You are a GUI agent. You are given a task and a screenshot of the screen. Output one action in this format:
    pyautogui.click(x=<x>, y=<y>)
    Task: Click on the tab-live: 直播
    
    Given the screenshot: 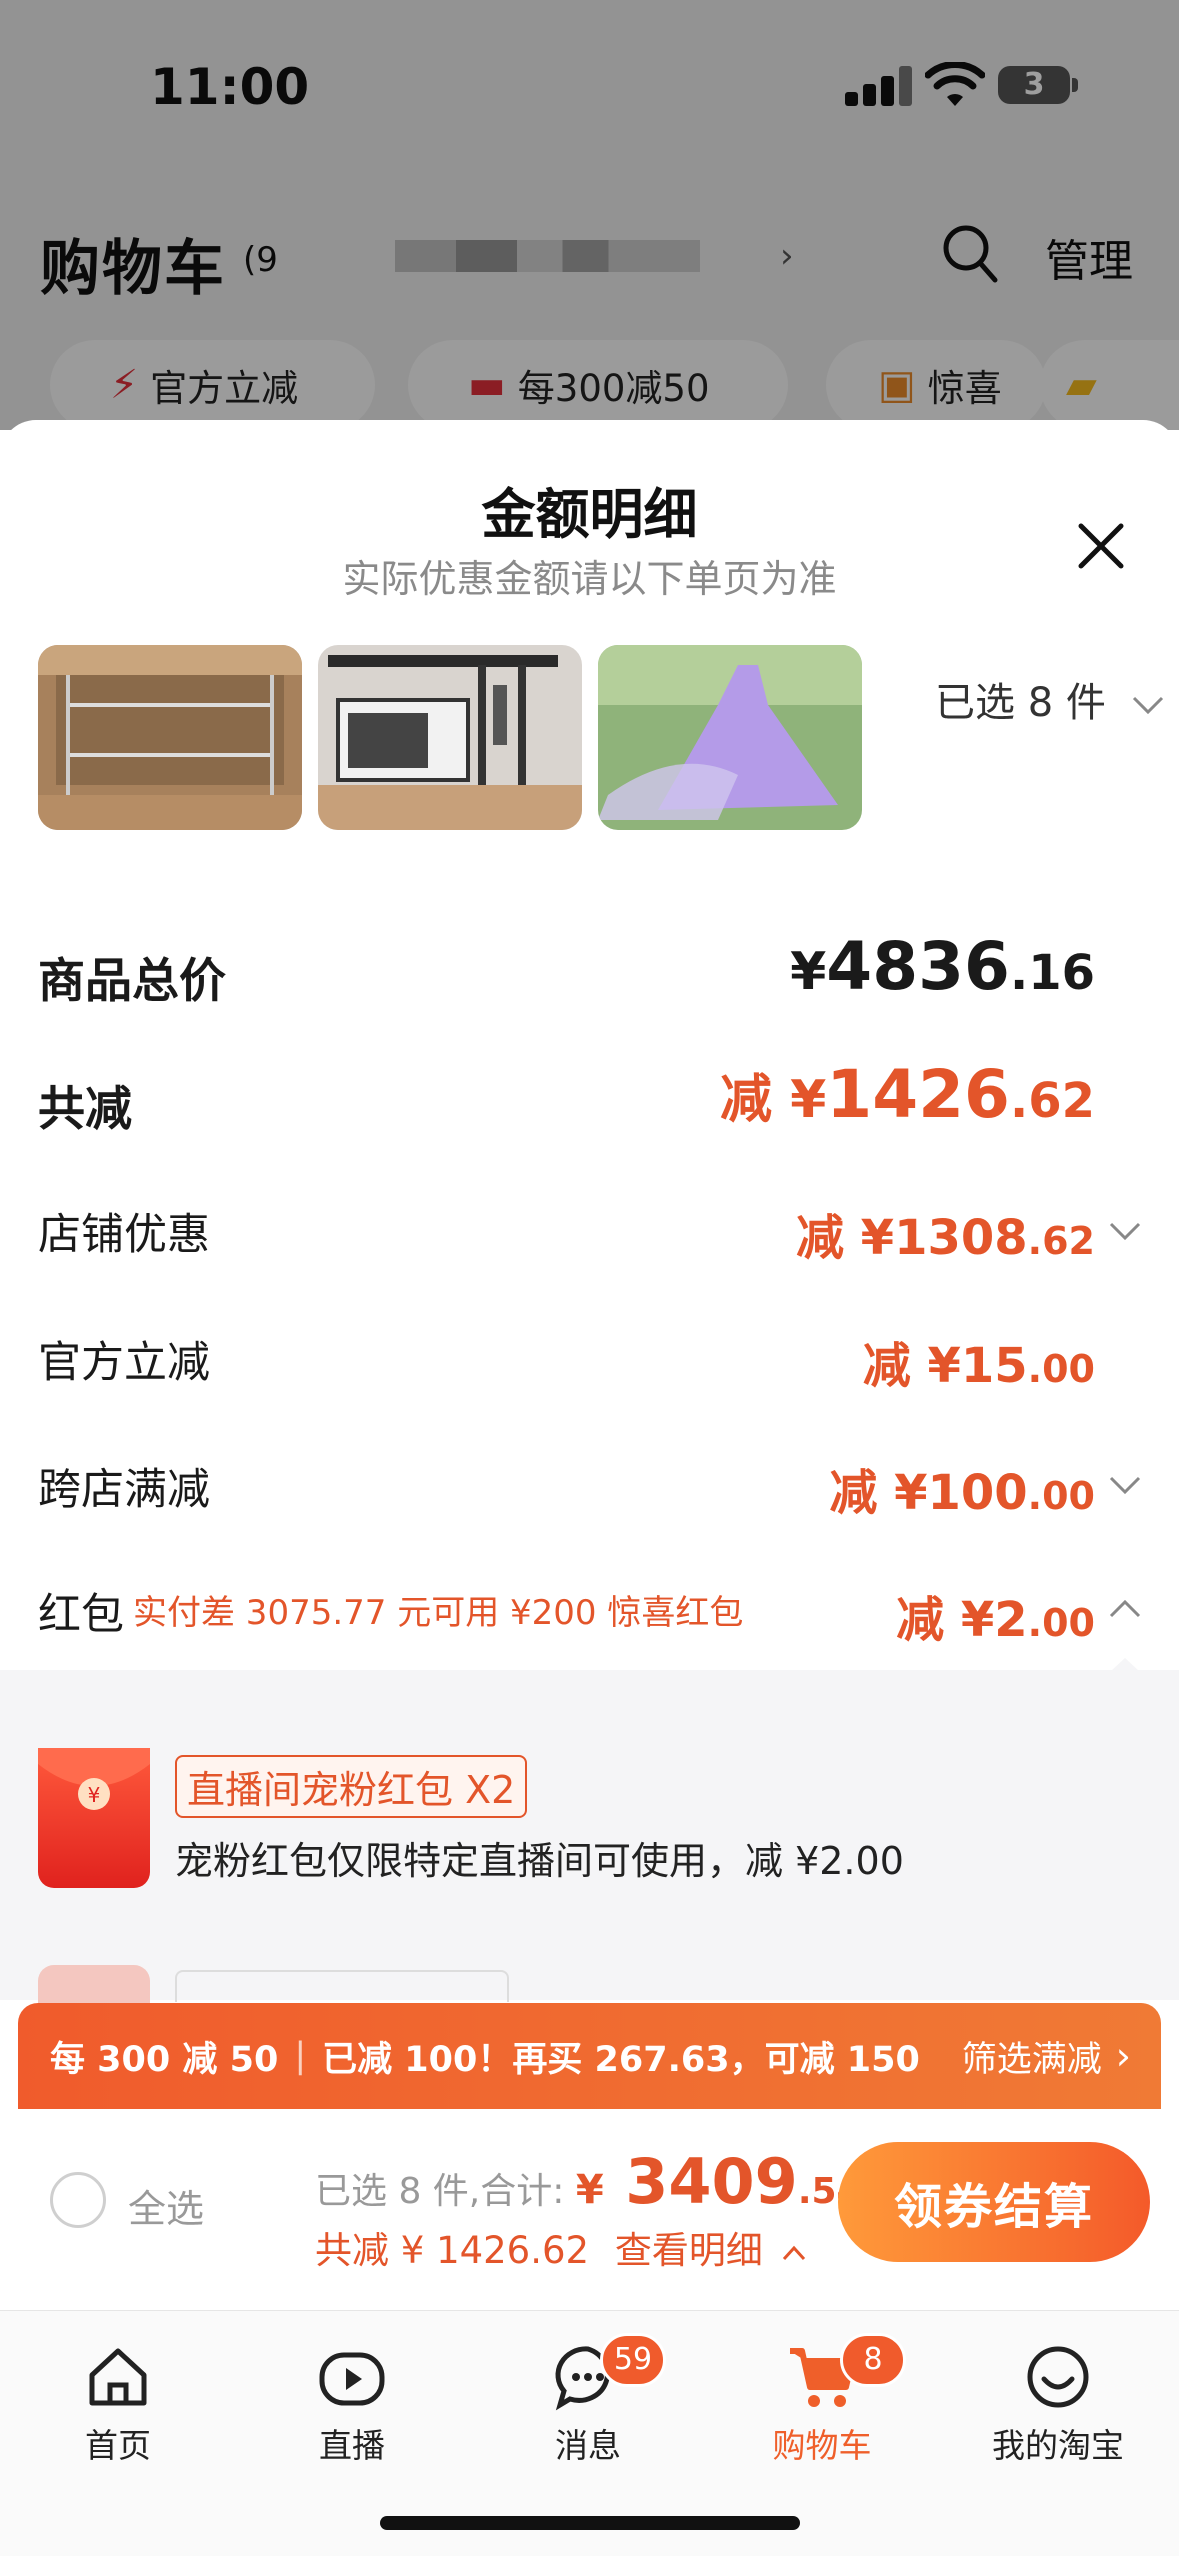 What is the action you would take?
    pyautogui.click(x=352, y=2404)
    